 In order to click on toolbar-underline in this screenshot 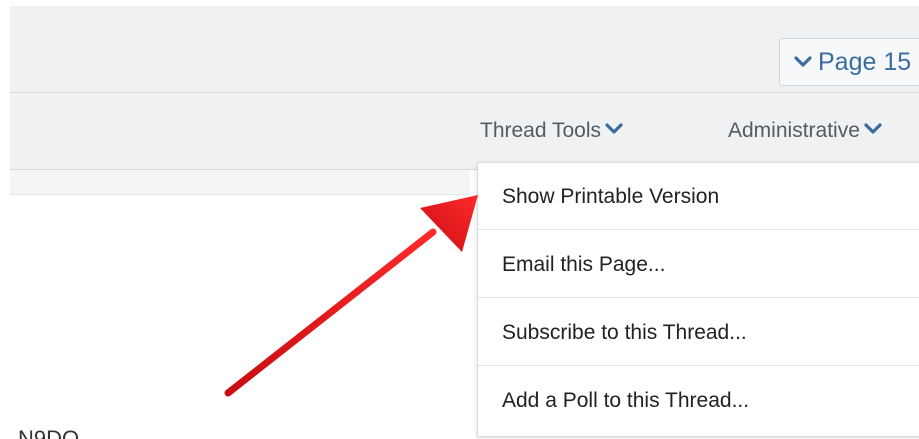, I will do `click(240, 182)`.